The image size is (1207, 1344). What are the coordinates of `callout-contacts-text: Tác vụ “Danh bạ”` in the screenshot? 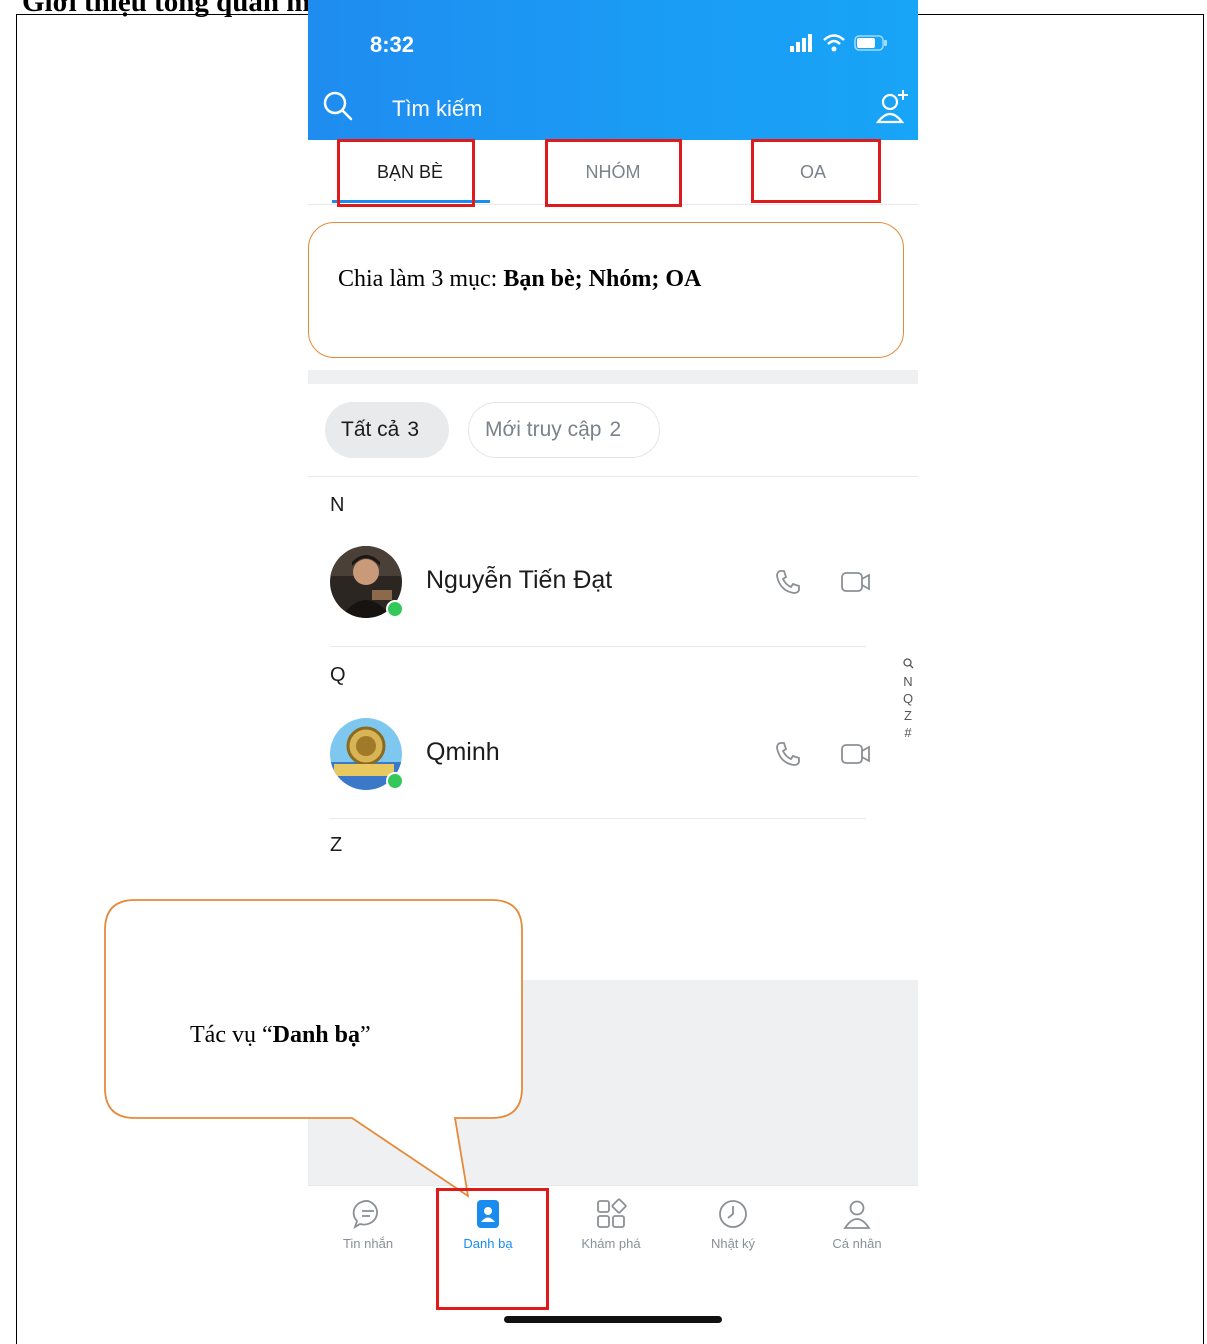 It's located at (280, 1035).